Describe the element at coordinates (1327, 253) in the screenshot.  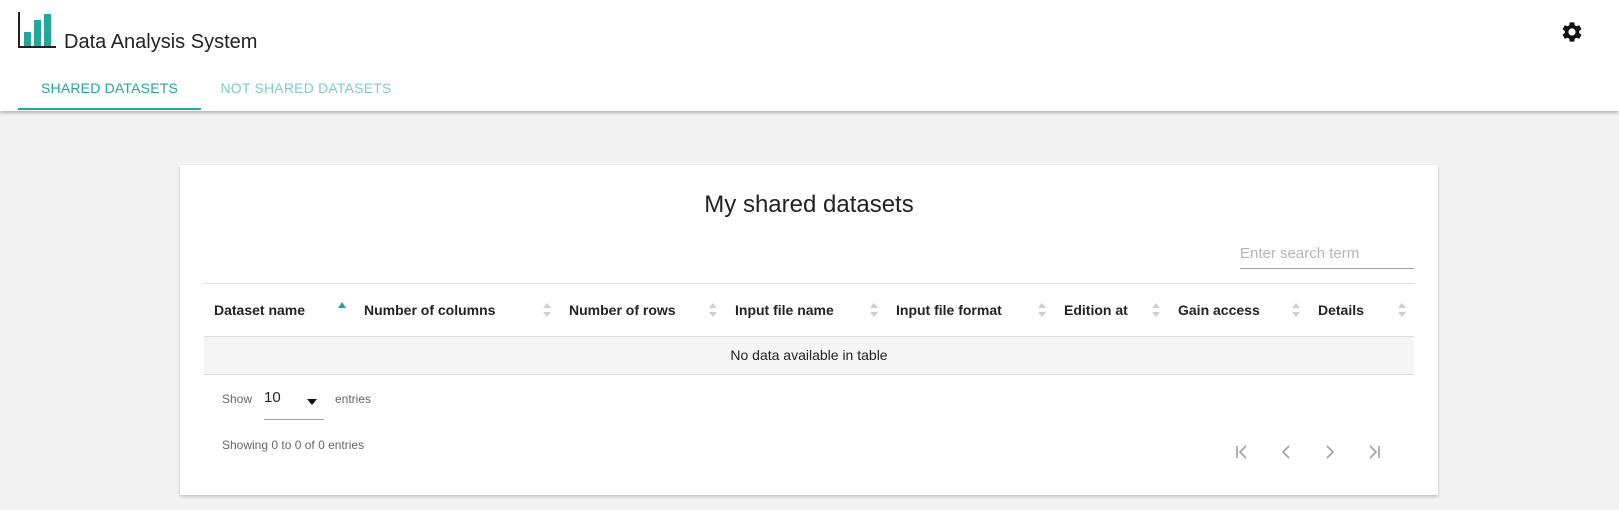
I see `search-input` at that location.